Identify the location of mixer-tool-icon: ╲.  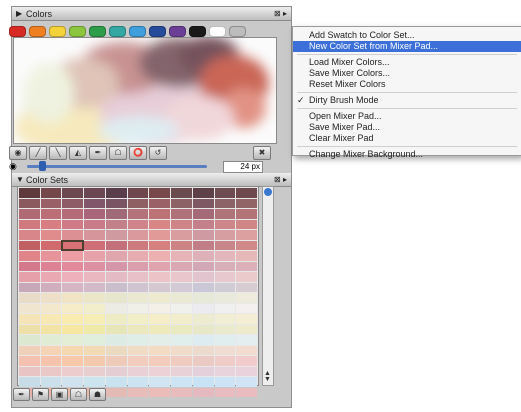
(58, 153).